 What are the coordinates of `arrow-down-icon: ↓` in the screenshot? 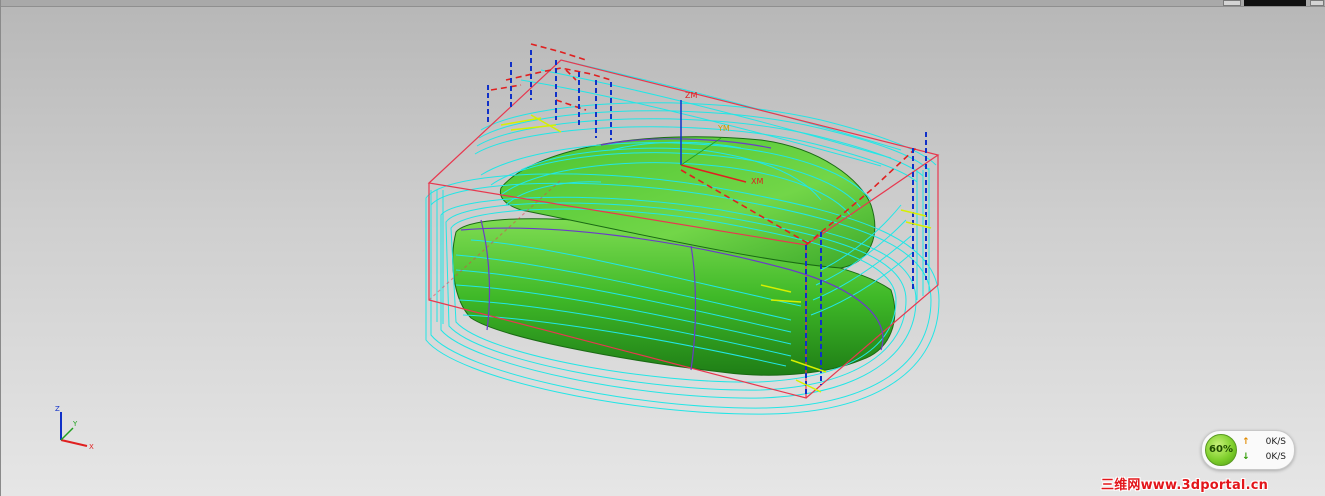 It's located at (1246, 457).